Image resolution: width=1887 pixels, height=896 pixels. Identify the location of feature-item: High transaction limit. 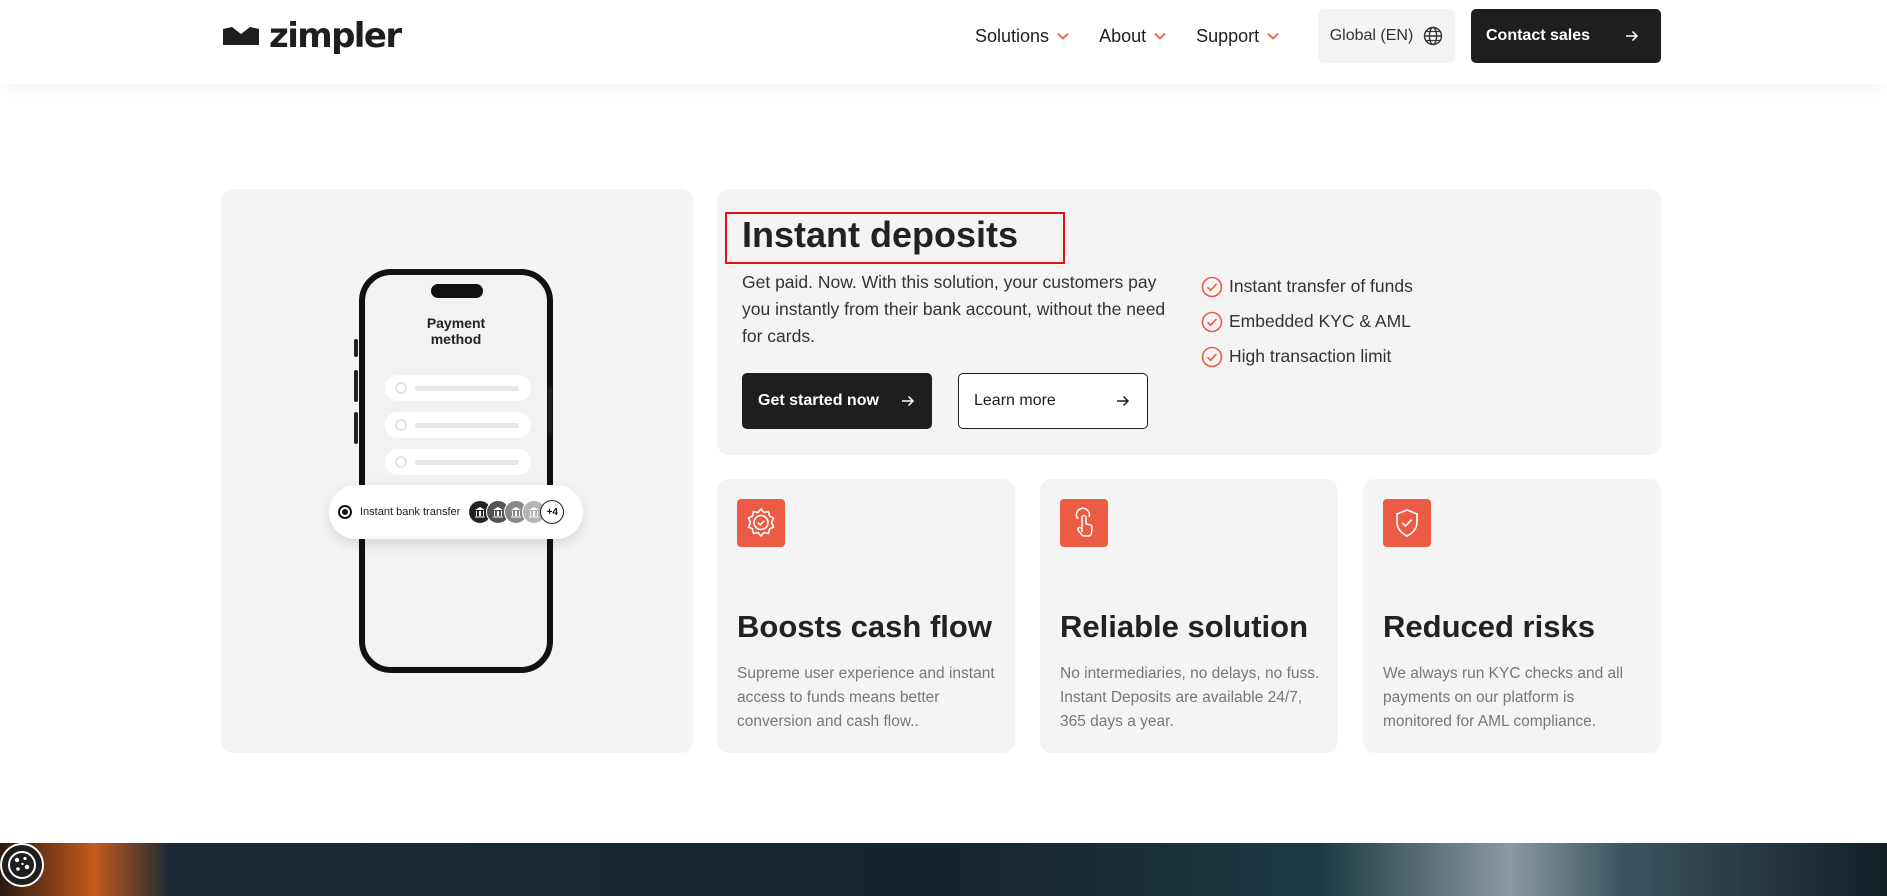
(1307, 356).